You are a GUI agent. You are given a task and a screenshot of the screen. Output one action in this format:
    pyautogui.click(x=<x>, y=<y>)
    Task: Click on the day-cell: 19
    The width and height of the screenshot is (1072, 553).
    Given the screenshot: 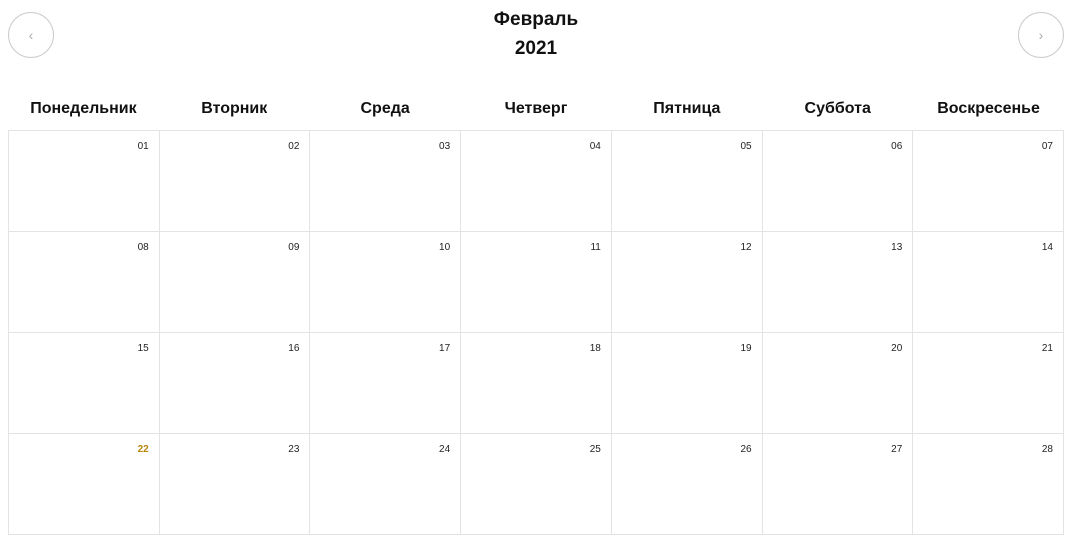 What is the action you would take?
    pyautogui.click(x=687, y=383)
    